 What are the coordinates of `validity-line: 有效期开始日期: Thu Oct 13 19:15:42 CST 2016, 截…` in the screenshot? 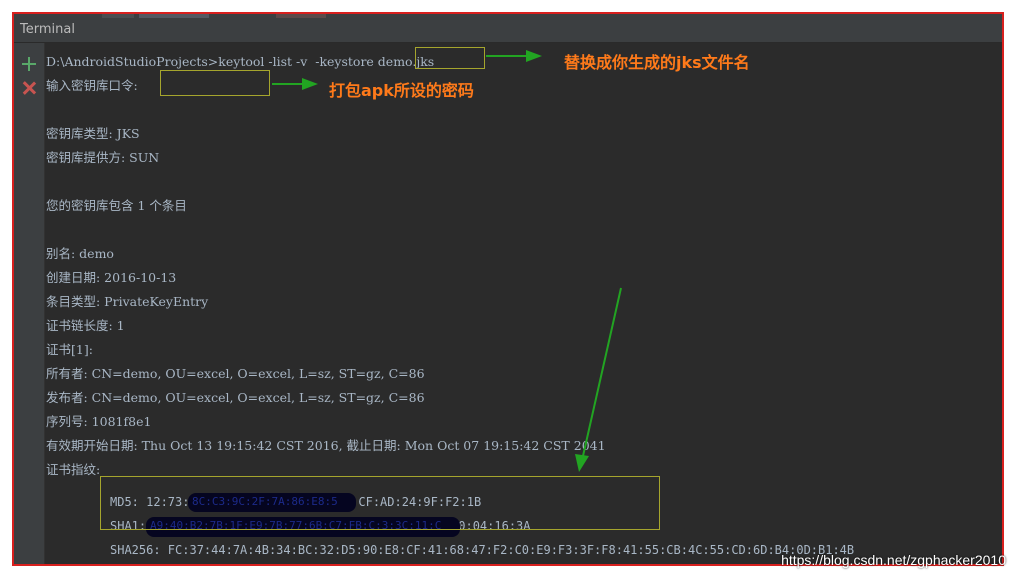 It's located at (326, 445).